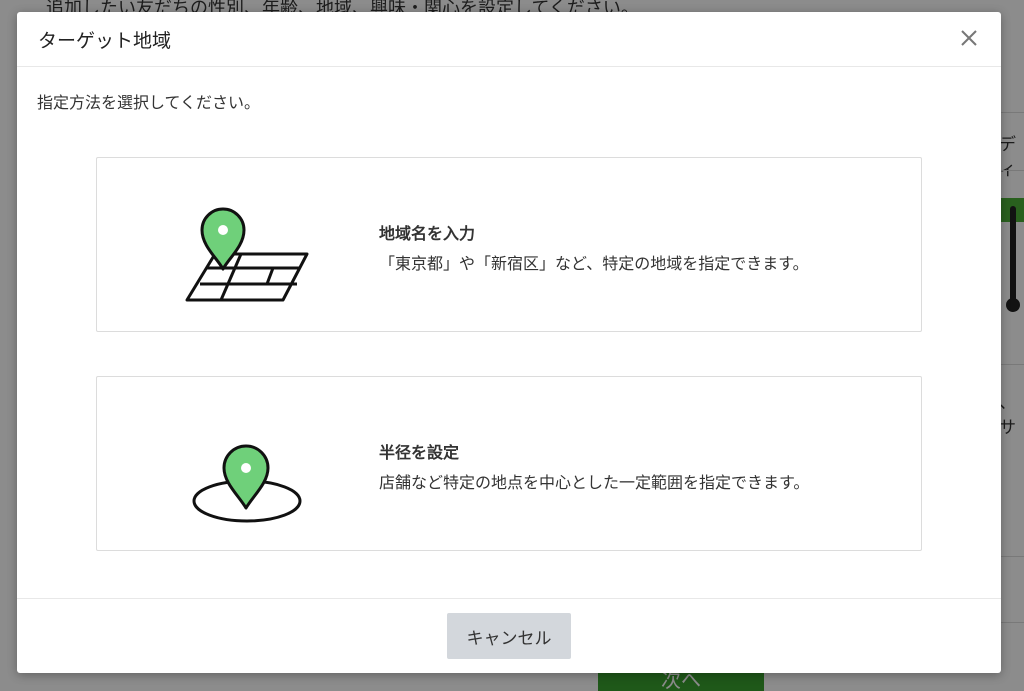 The image size is (1024, 691). Describe the element at coordinates (594, 247) in the screenshot. I see `option-text: 地域名を入力 「東京都」や「新宿区」など、特定の地域を指定できます。` at that location.